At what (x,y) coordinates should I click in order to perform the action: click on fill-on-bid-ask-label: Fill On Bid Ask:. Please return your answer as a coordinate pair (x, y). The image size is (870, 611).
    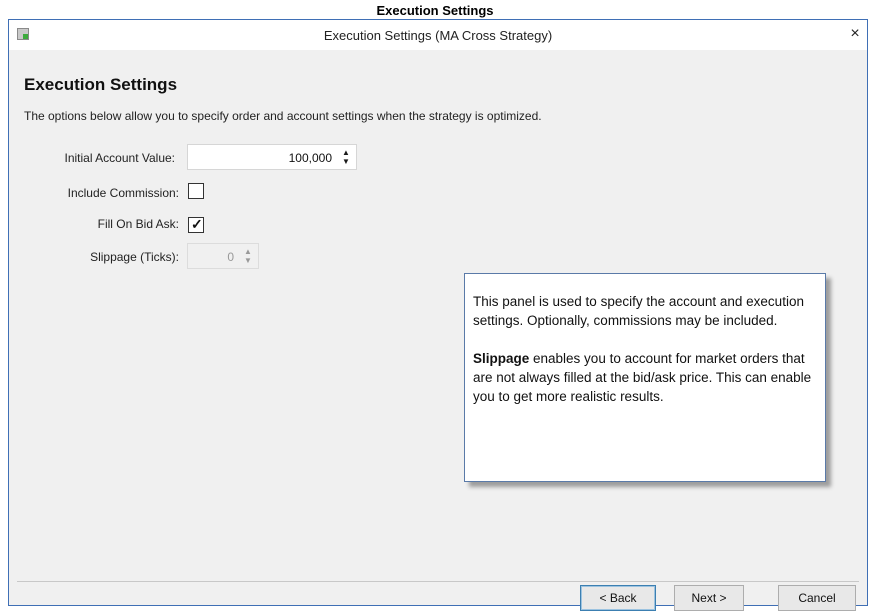
    Looking at the image, I should click on (138, 224).